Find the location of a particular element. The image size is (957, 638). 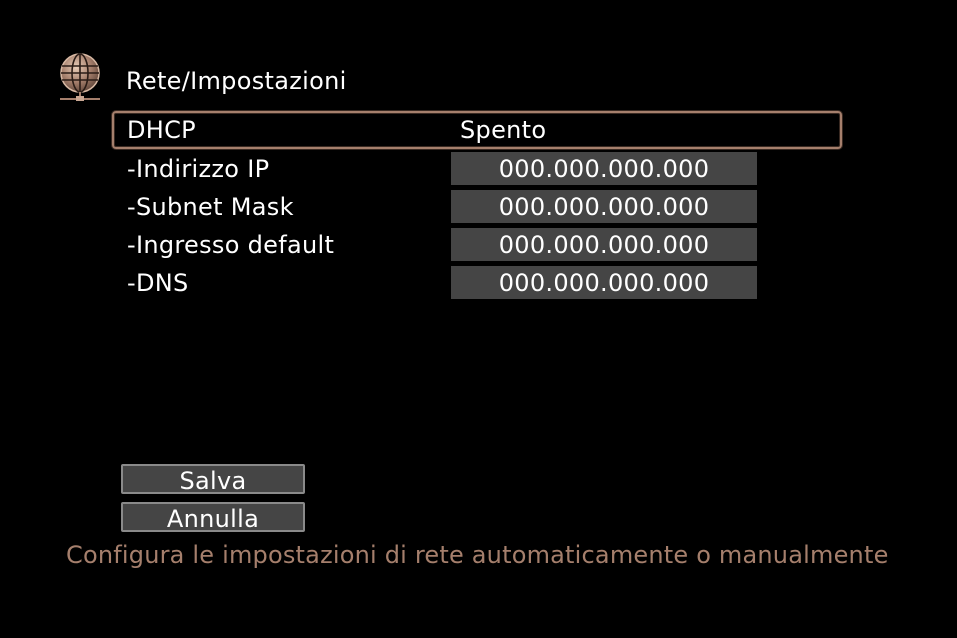

subnet-mask-field: 000.000.000.000 is located at coordinates (604, 206).